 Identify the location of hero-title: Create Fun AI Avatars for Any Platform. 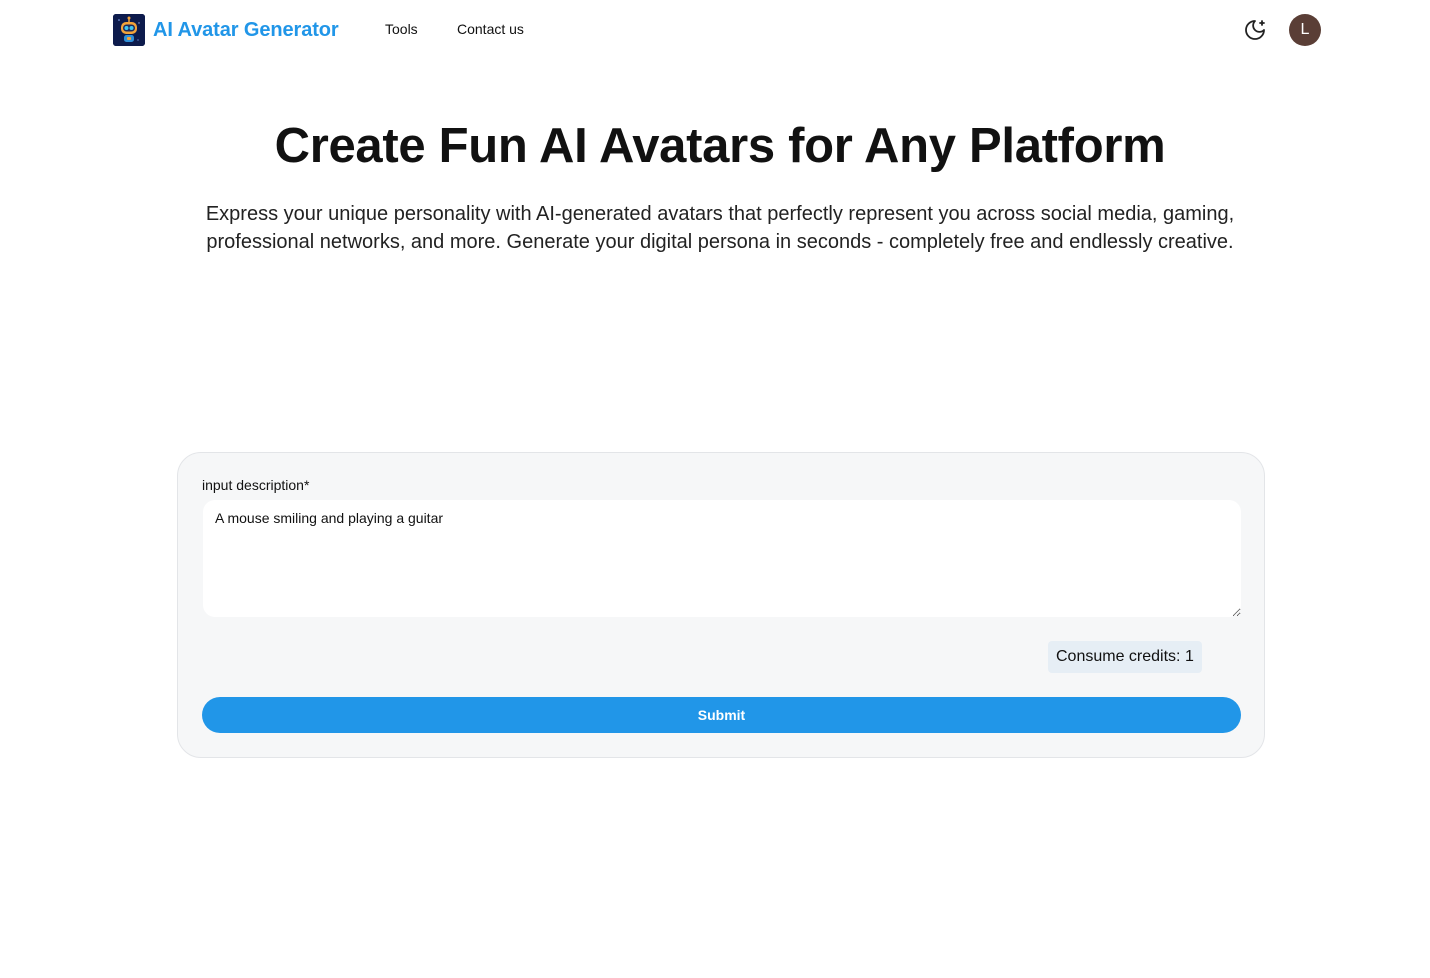
(720, 146).